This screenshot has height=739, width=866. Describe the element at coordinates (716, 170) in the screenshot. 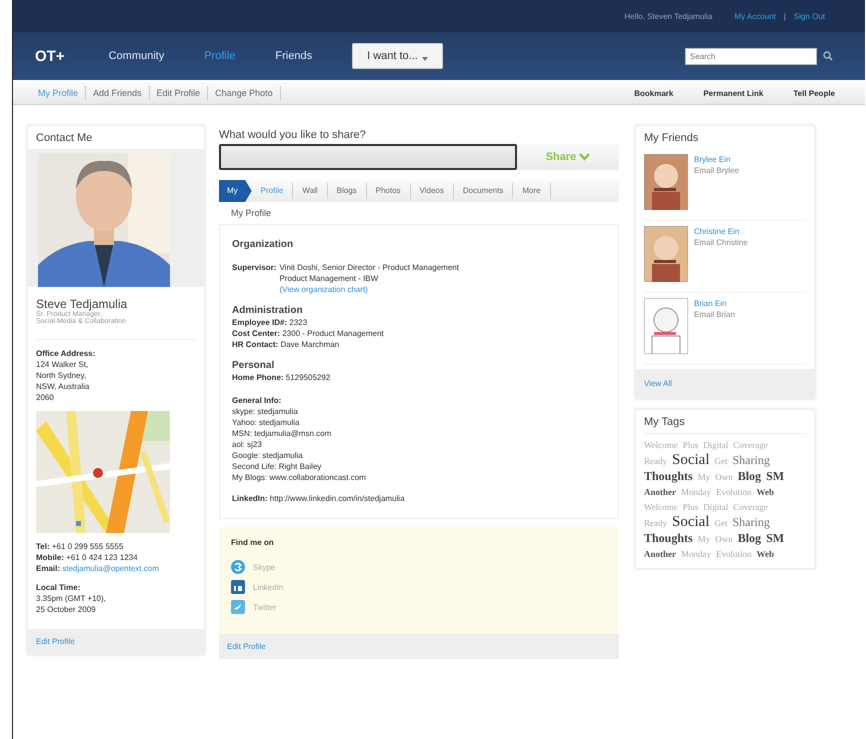

I see `email-friend-link: Email Brylee` at that location.